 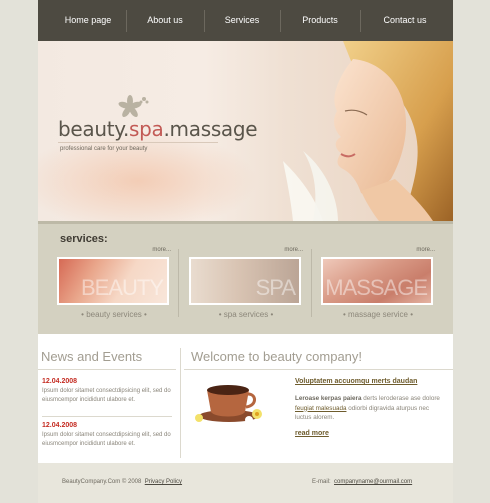 What do you see at coordinates (138, 142) in the screenshot?
I see `tagline-divider` at bounding box center [138, 142].